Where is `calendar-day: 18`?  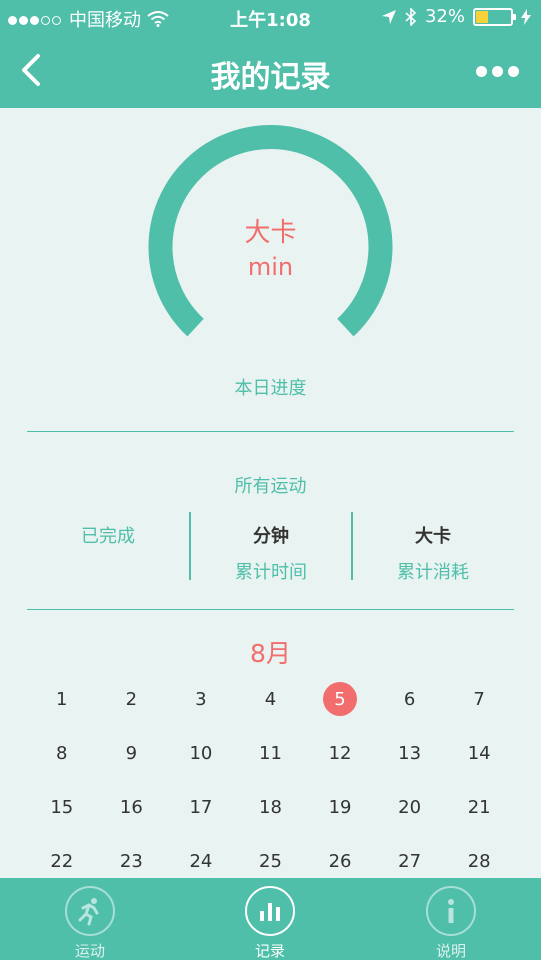
calendar-day: 18 is located at coordinates (271, 807).